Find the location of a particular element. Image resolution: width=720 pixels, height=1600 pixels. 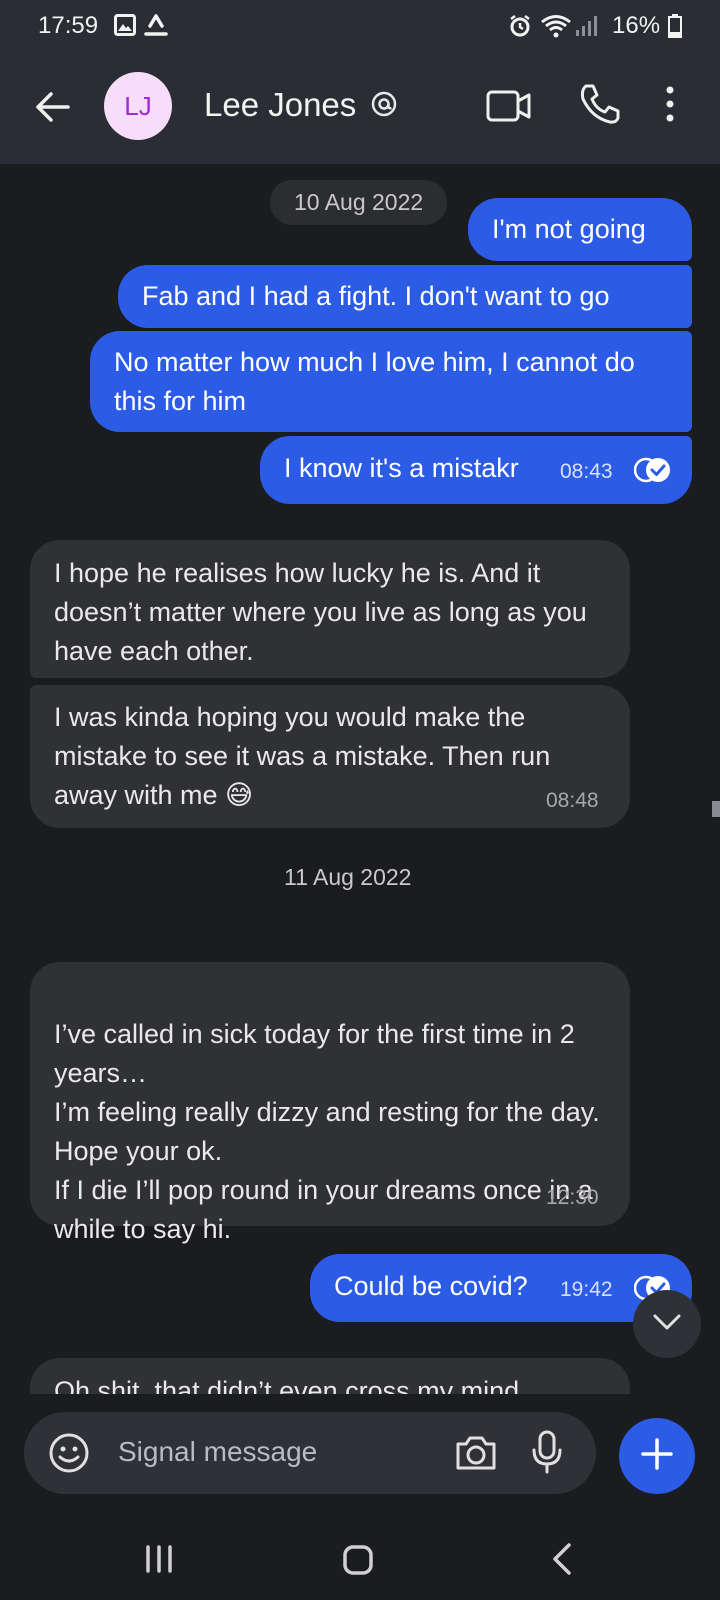

camera-icon is located at coordinates (476, 1454).